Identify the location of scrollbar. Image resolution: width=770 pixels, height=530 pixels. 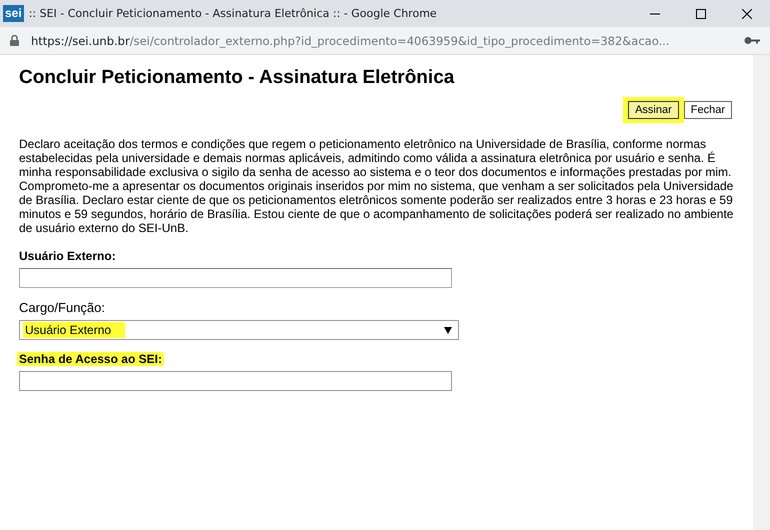
(761, 292).